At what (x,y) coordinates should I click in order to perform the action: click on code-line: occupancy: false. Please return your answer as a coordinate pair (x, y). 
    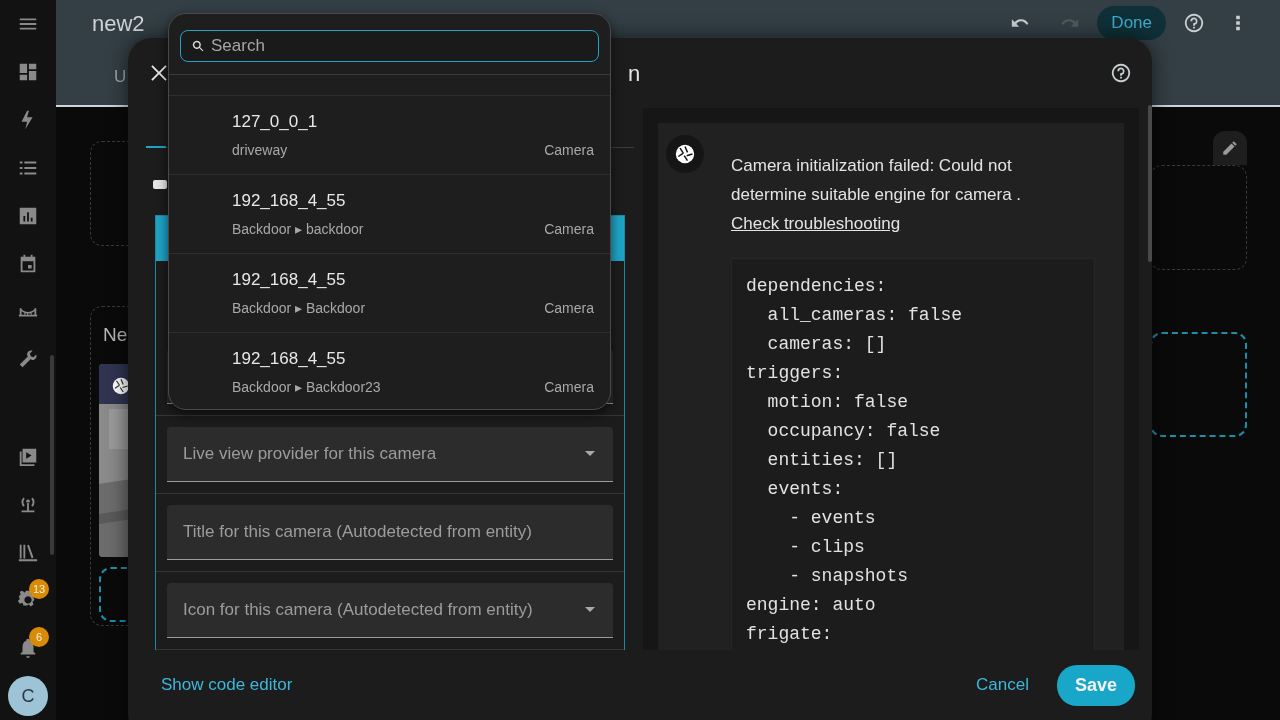
    Looking at the image, I should click on (854, 431).